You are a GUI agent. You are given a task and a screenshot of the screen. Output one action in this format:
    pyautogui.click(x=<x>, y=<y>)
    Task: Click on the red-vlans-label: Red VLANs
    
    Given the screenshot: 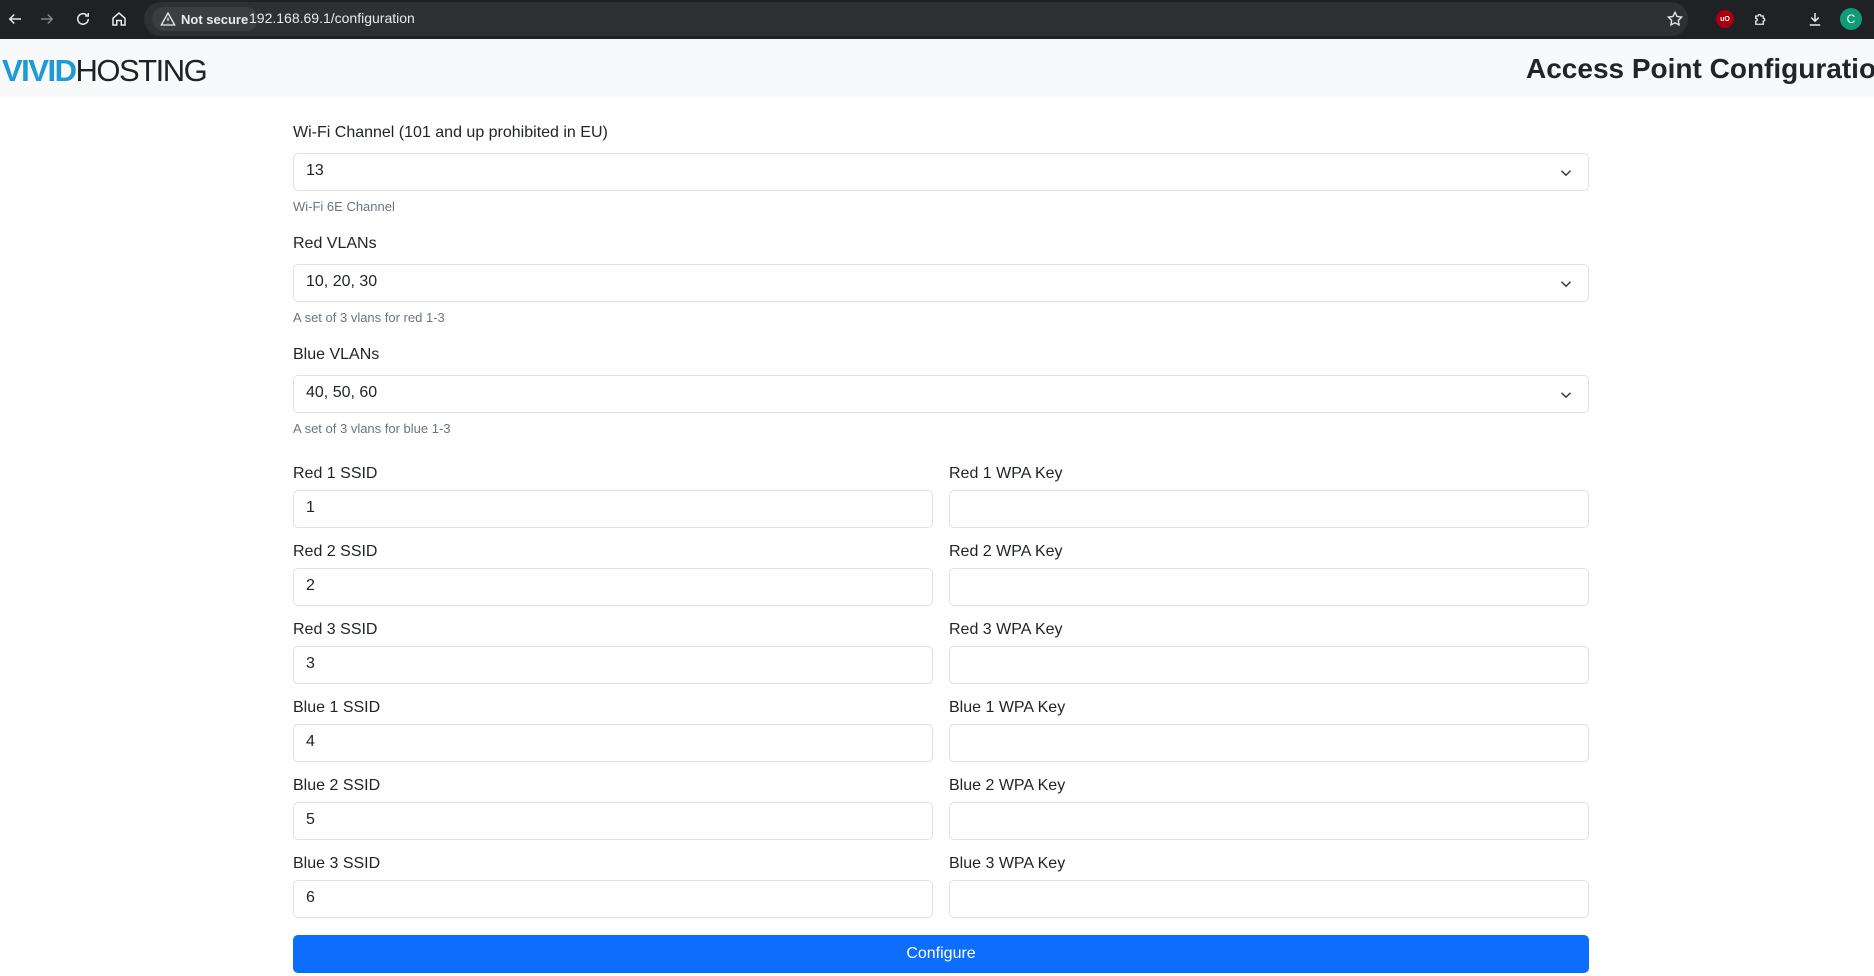 What is the action you would take?
    pyautogui.click(x=335, y=243)
    